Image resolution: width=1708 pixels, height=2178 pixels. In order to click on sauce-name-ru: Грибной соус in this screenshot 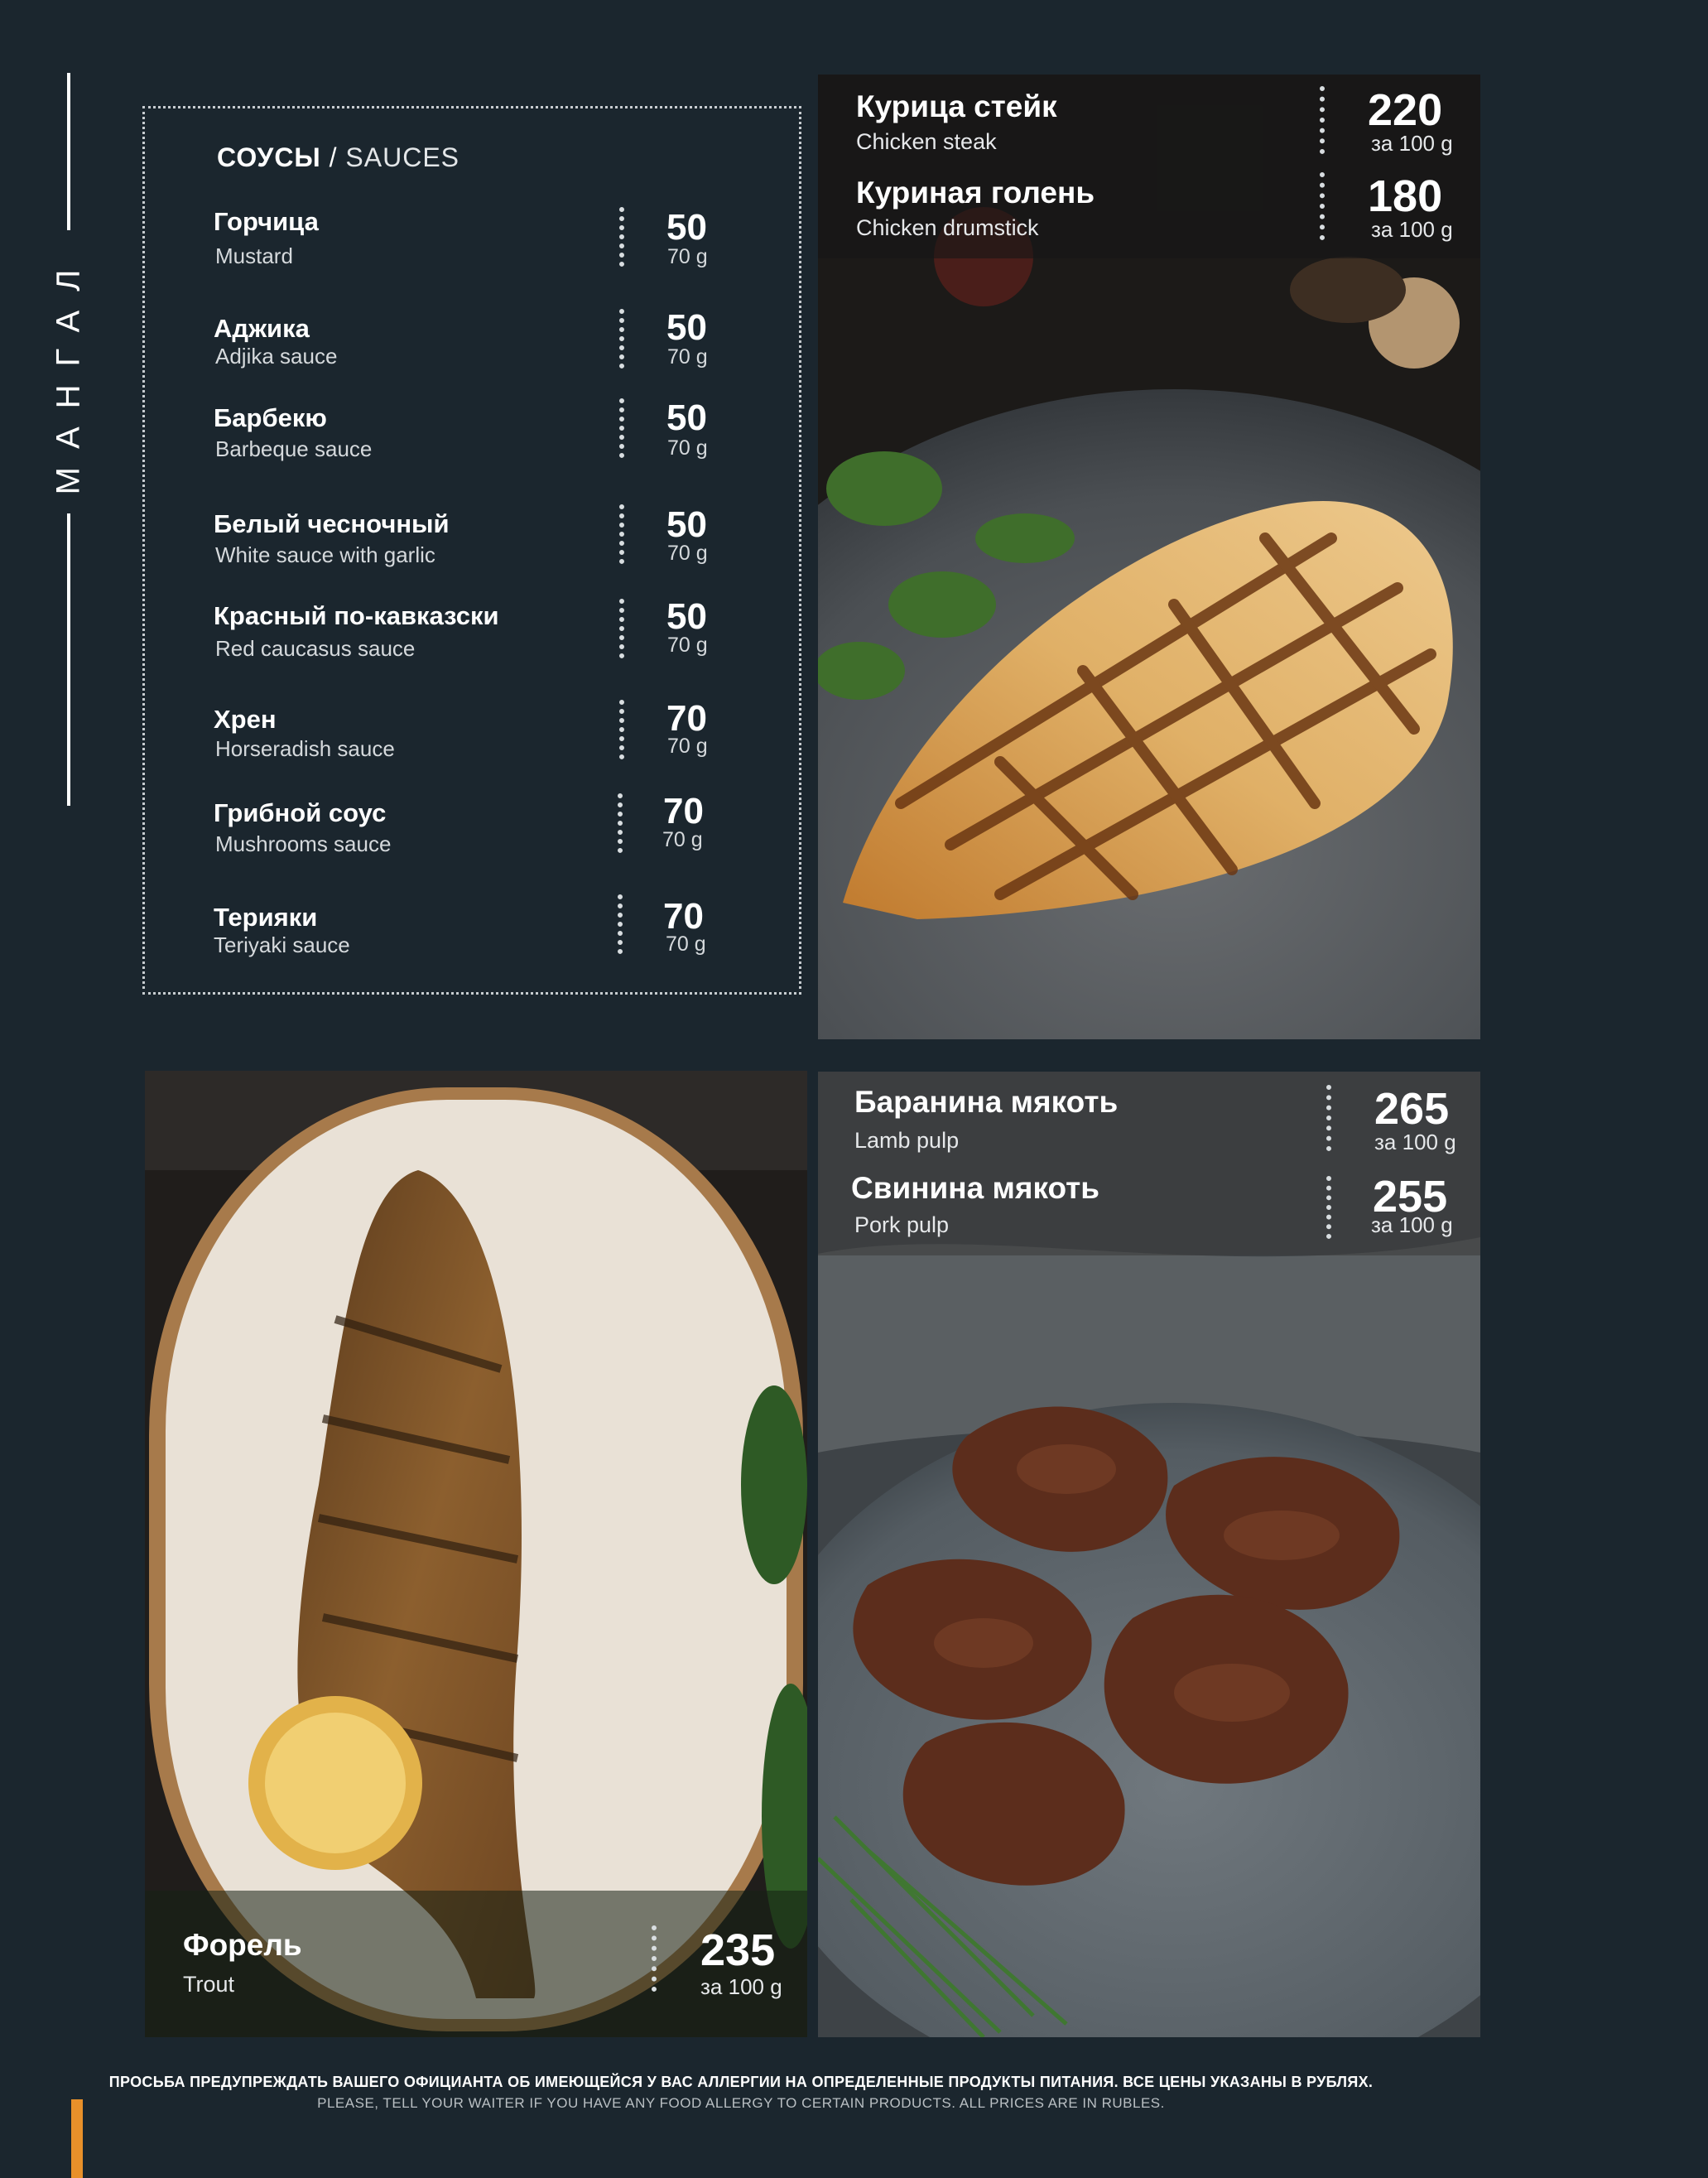, I will do `click(300, 813)`.